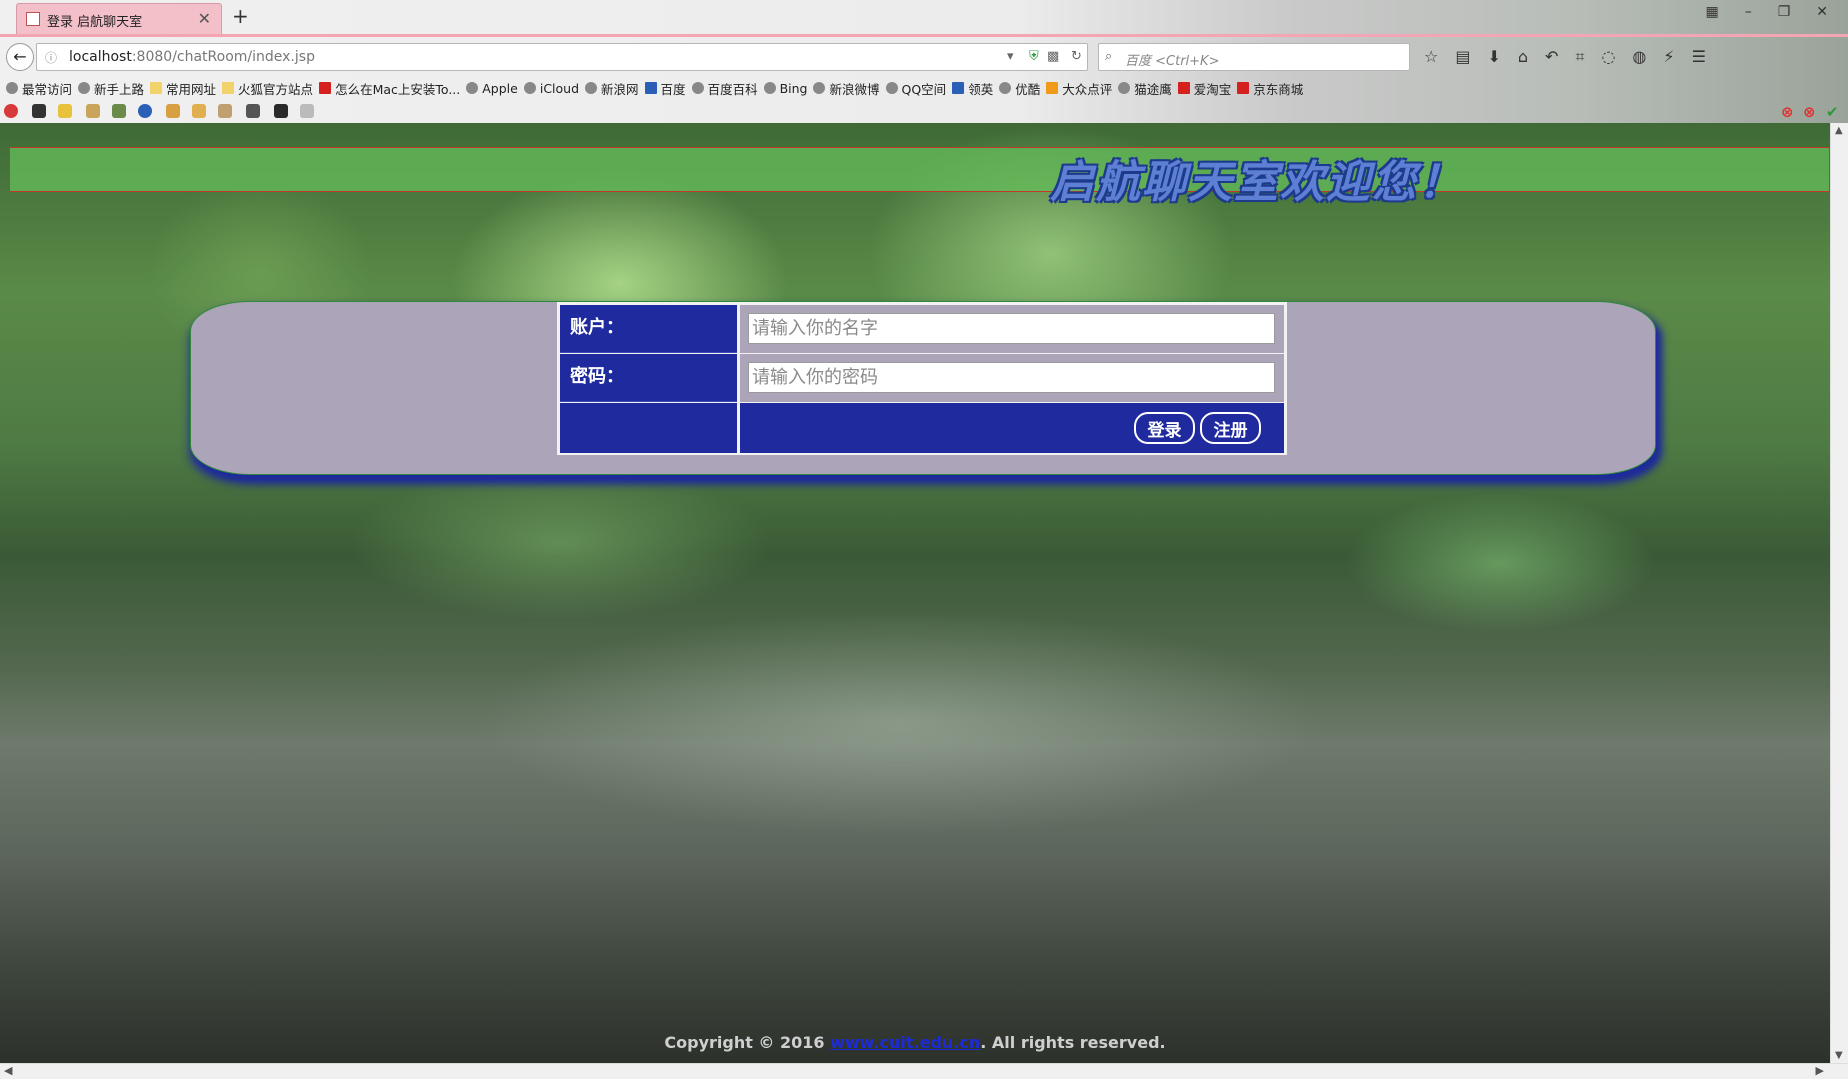  I want to click on scroll-left-icon: ◀, so click(8, 1070).